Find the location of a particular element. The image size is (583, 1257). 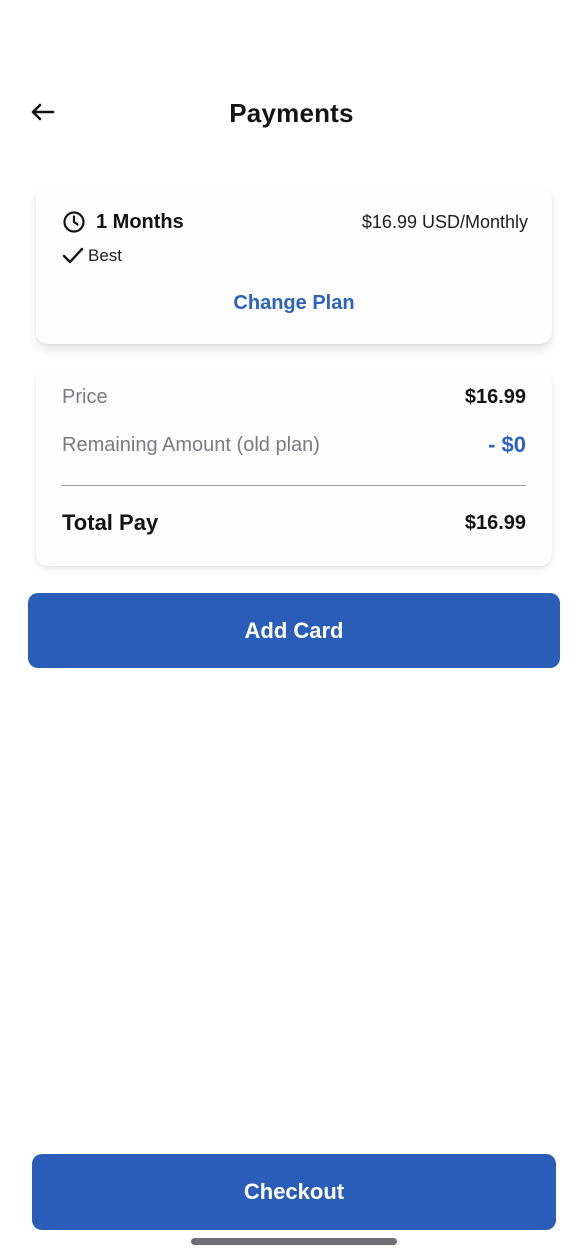

add-card-button: Add Card is located at coordinates (294, 630).